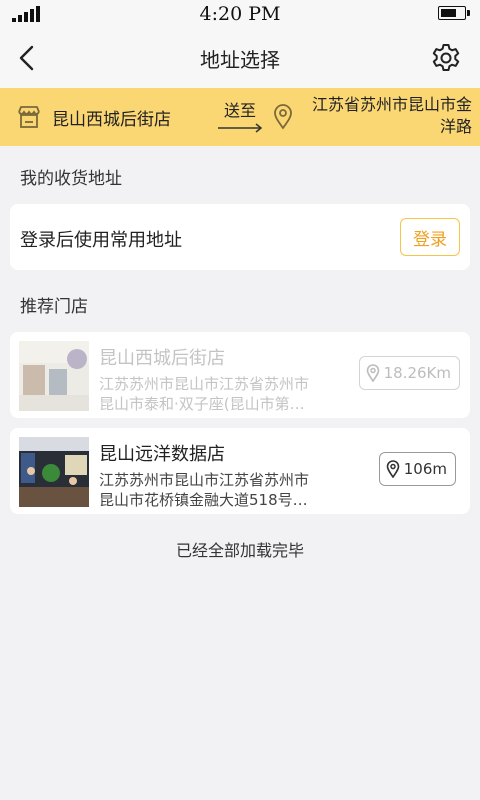 This screenshot has width=480, height=800. Describe the element at coordinates (111, 120) in the screenshot. I see `current-store-name: 昆山西城后街店` at that location.